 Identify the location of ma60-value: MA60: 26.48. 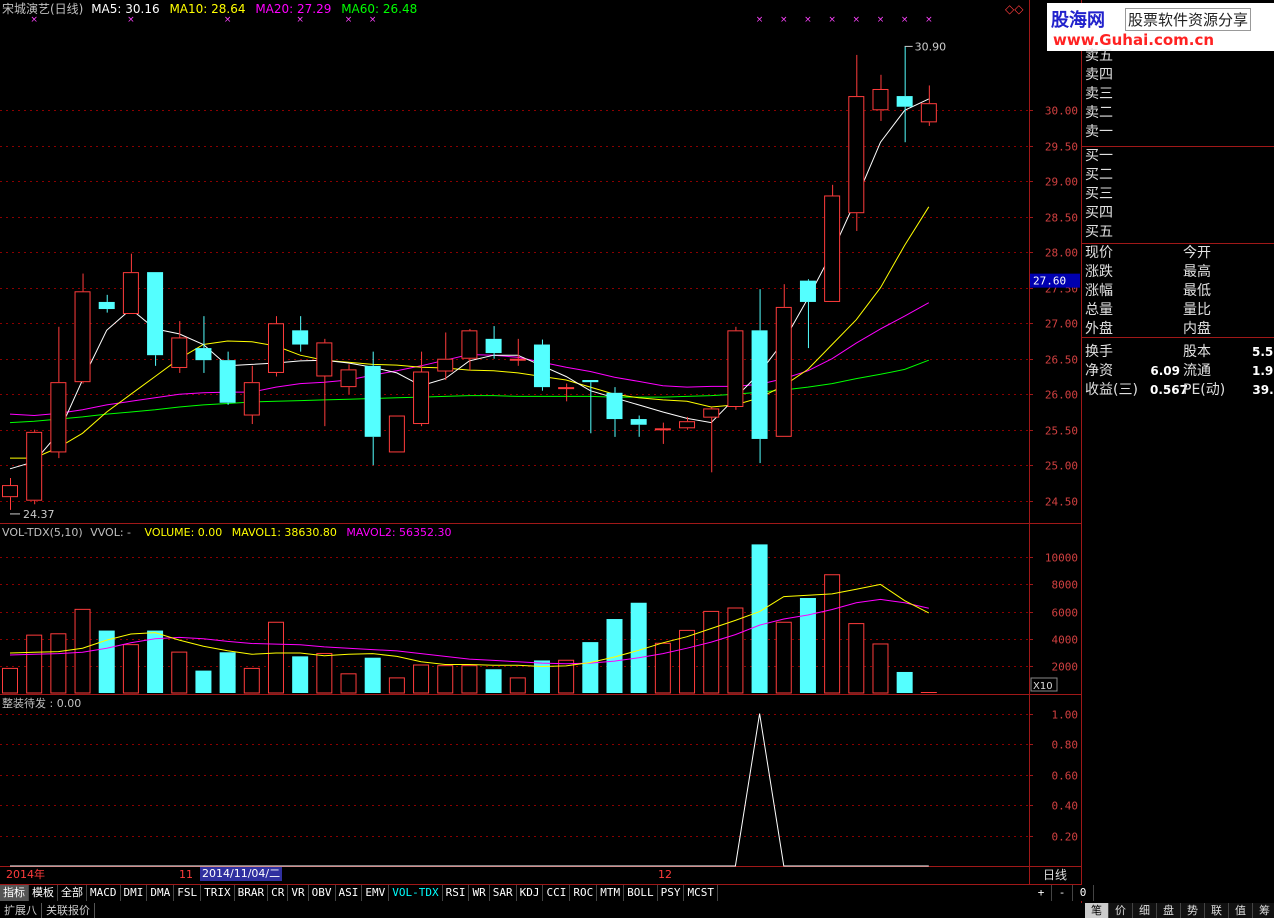
(379, 9).